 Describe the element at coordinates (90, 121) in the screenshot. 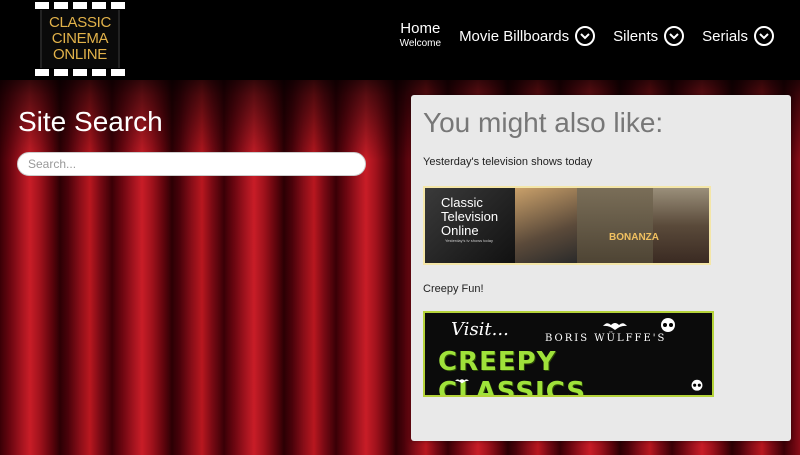

I see `search-heading: Site Search` at that location.